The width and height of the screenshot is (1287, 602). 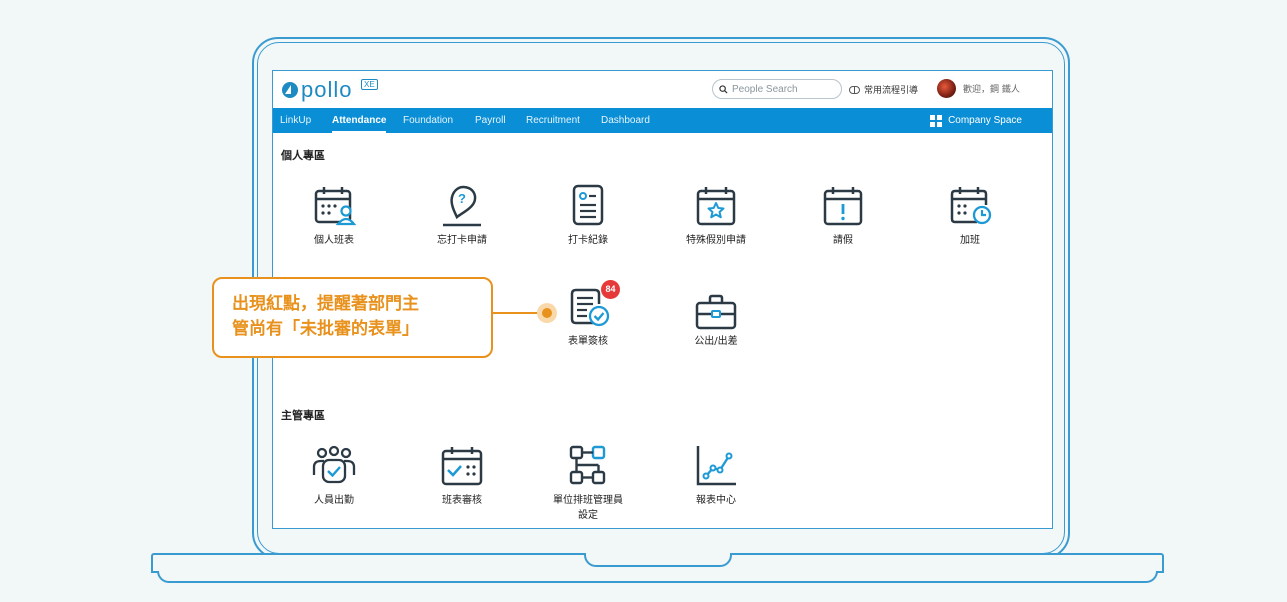 What do you see at coordinates (462, 240) in the screenshot?
I see `tile-label: 忘打卡申請` at bounding box center [462, 240].